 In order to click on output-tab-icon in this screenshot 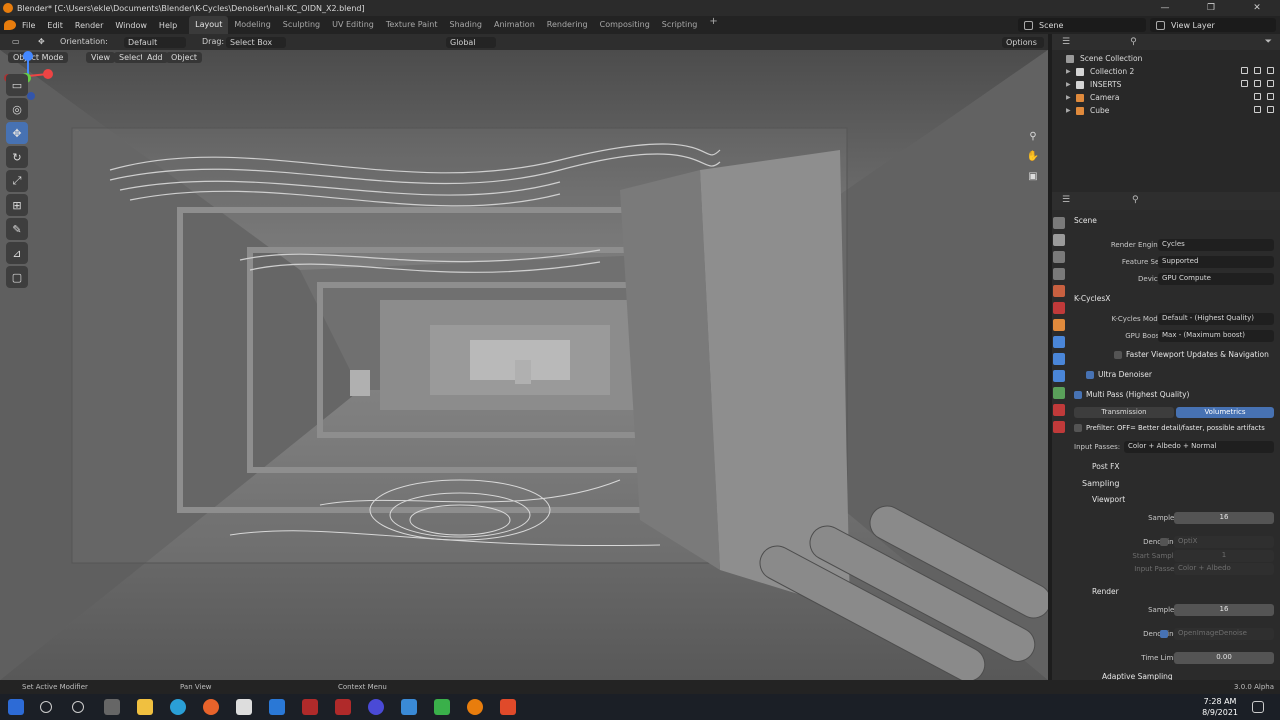, I will do `click(1059, 257)`.